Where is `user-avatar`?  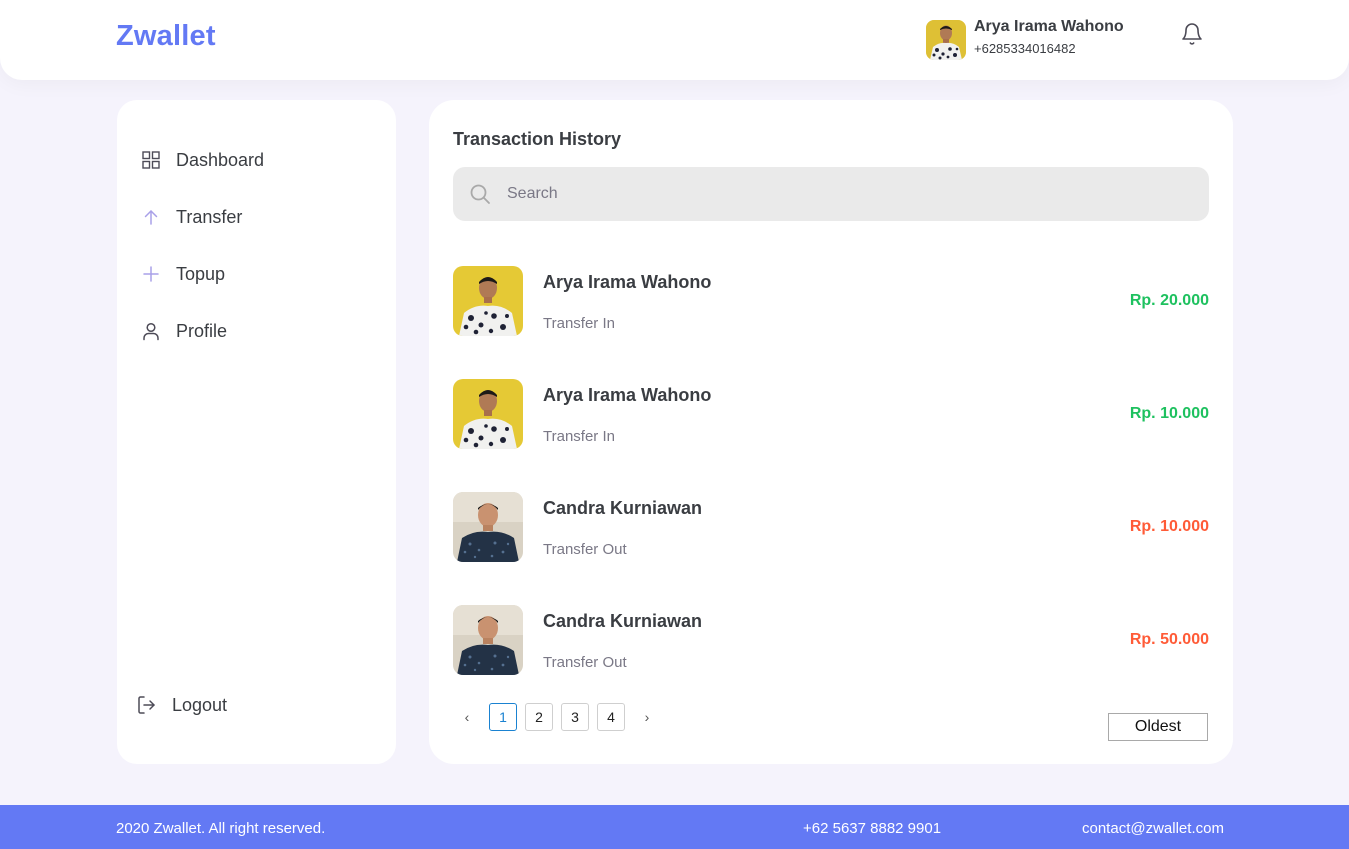
user-avatar is located at coordinates (946, 40).